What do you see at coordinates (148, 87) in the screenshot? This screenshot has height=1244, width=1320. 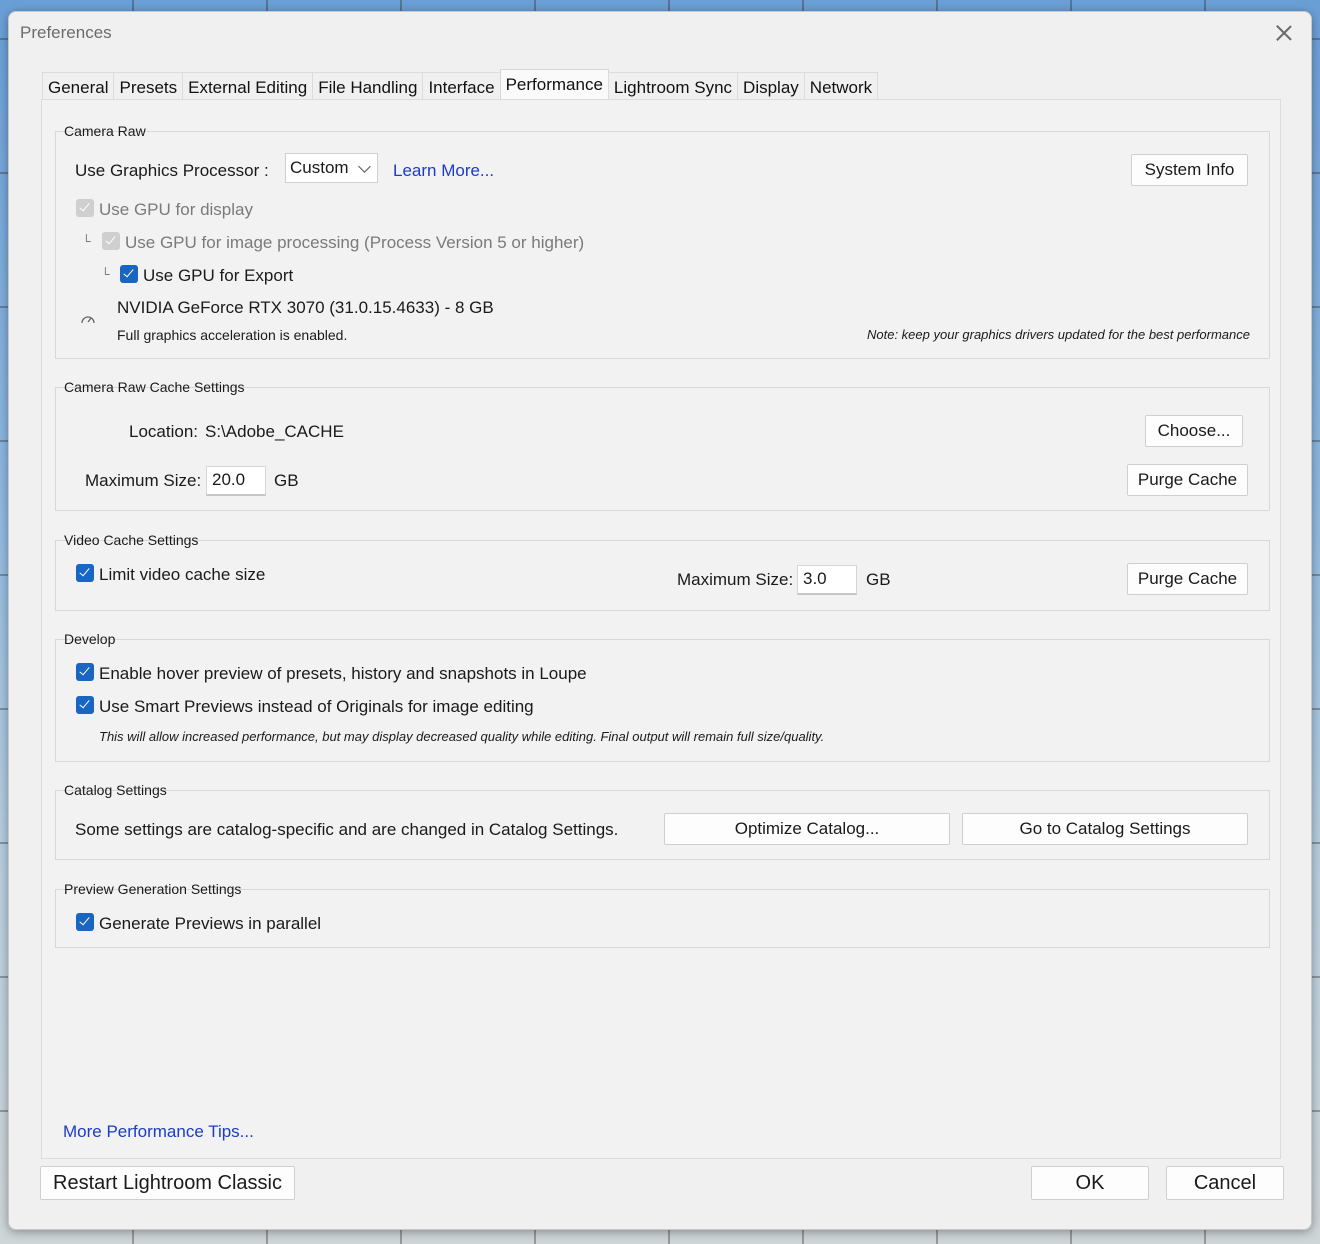 I see `tab-presets: Presets` at bounding box center [148, 87].